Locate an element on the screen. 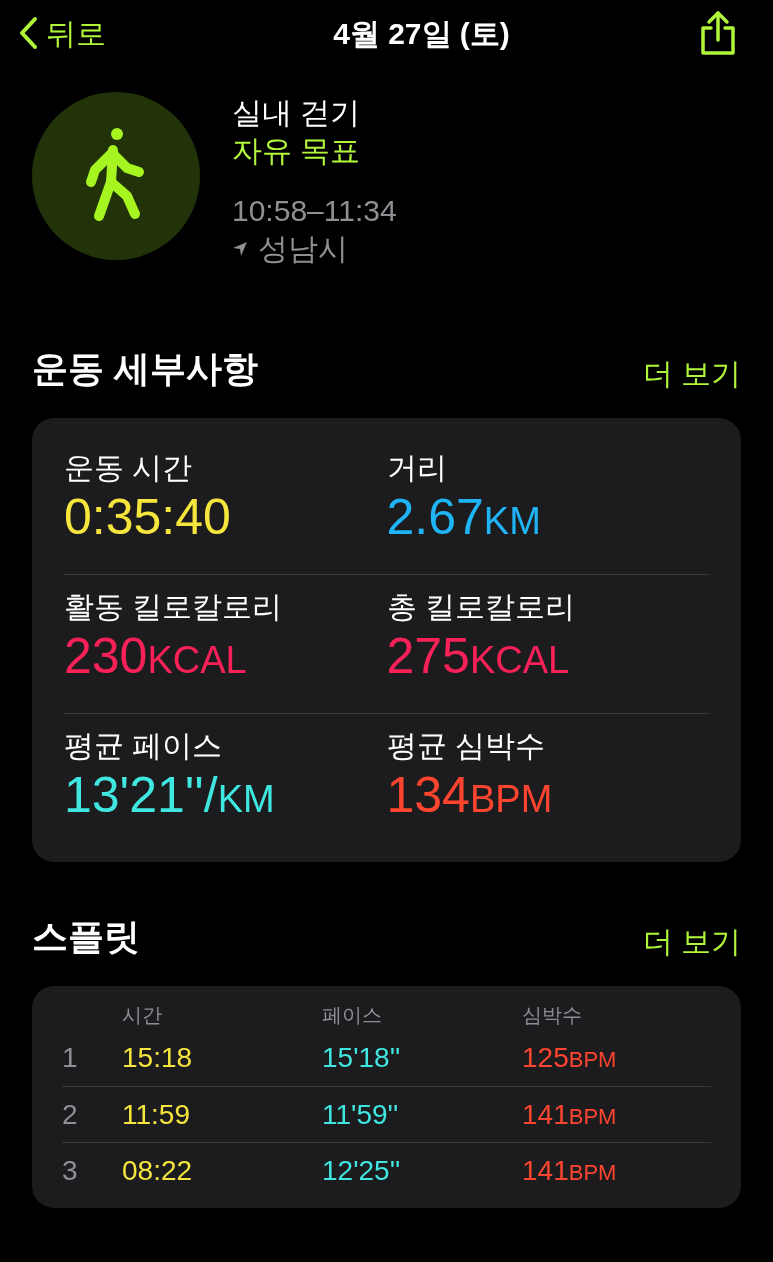  split-heart-rate: 125BPM is located at coordinates (570, 1058).